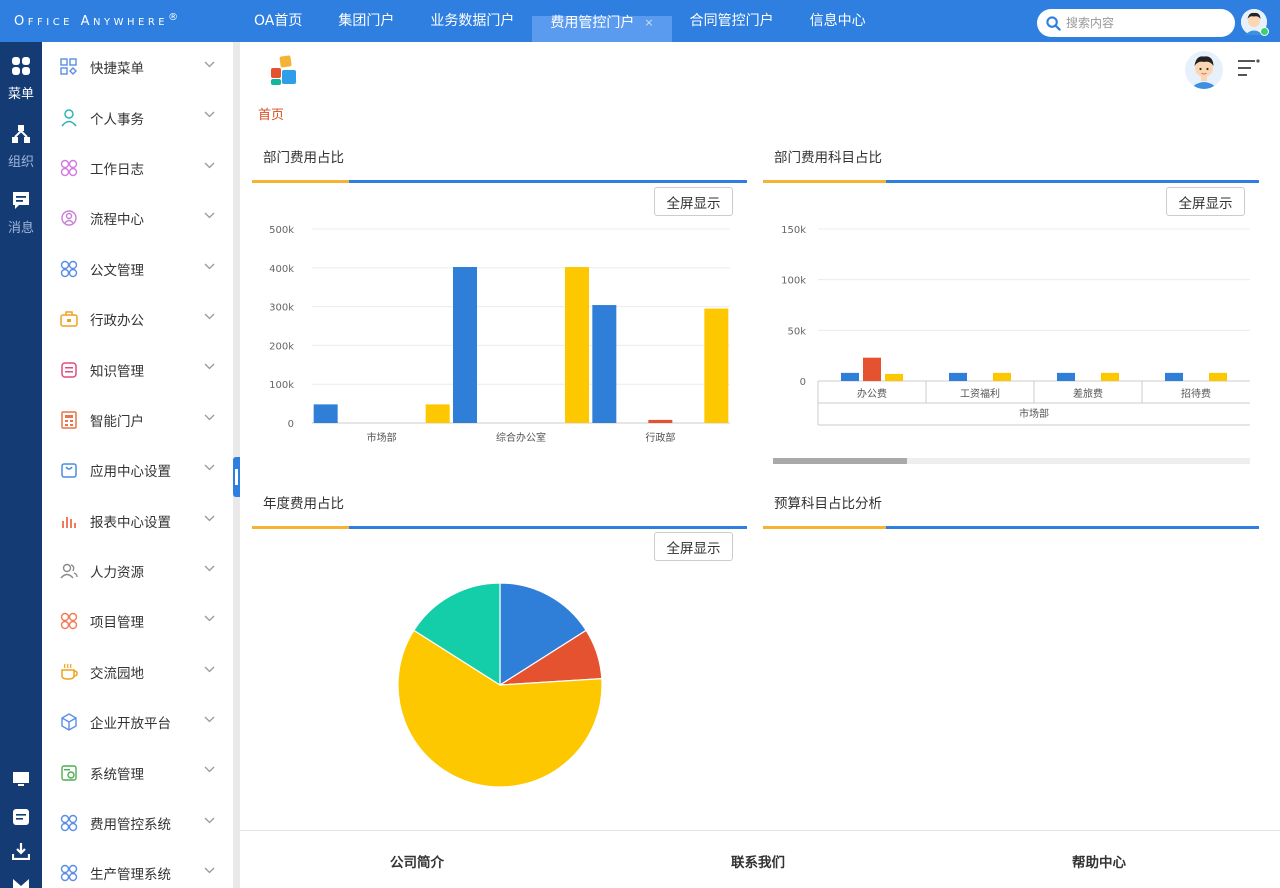  What do you see at coordinates (117, 573) in the screenshot?
I see `side-menu-item-label: 人力资源` at bounding box center [117, 573].